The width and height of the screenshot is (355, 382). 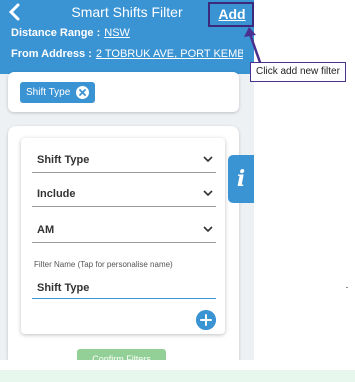 What do you see at coordinates (56, 33) in the screenshot?
I see `distance-range-label: Distance Range :` at bounding box center [56, 33].